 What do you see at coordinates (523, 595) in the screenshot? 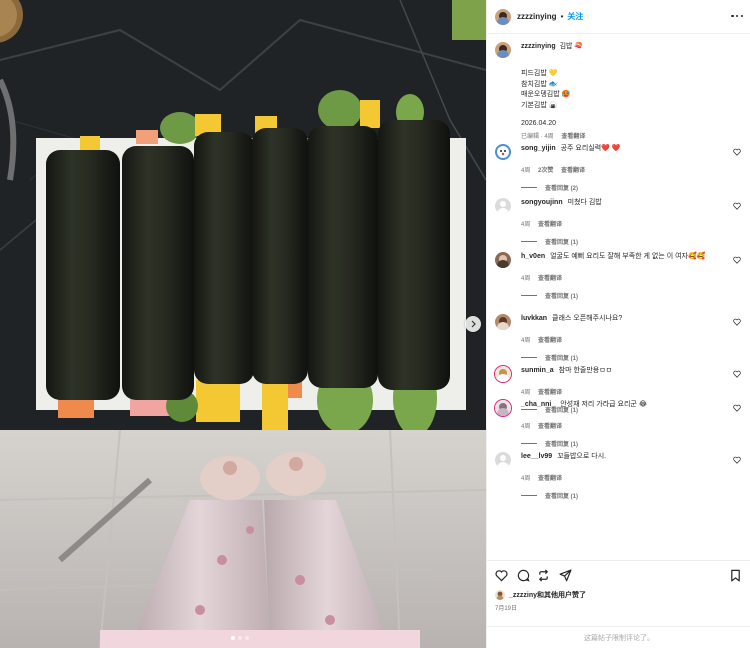
I see `liked-username: _zzzziny` at bounding box center [523, 595].